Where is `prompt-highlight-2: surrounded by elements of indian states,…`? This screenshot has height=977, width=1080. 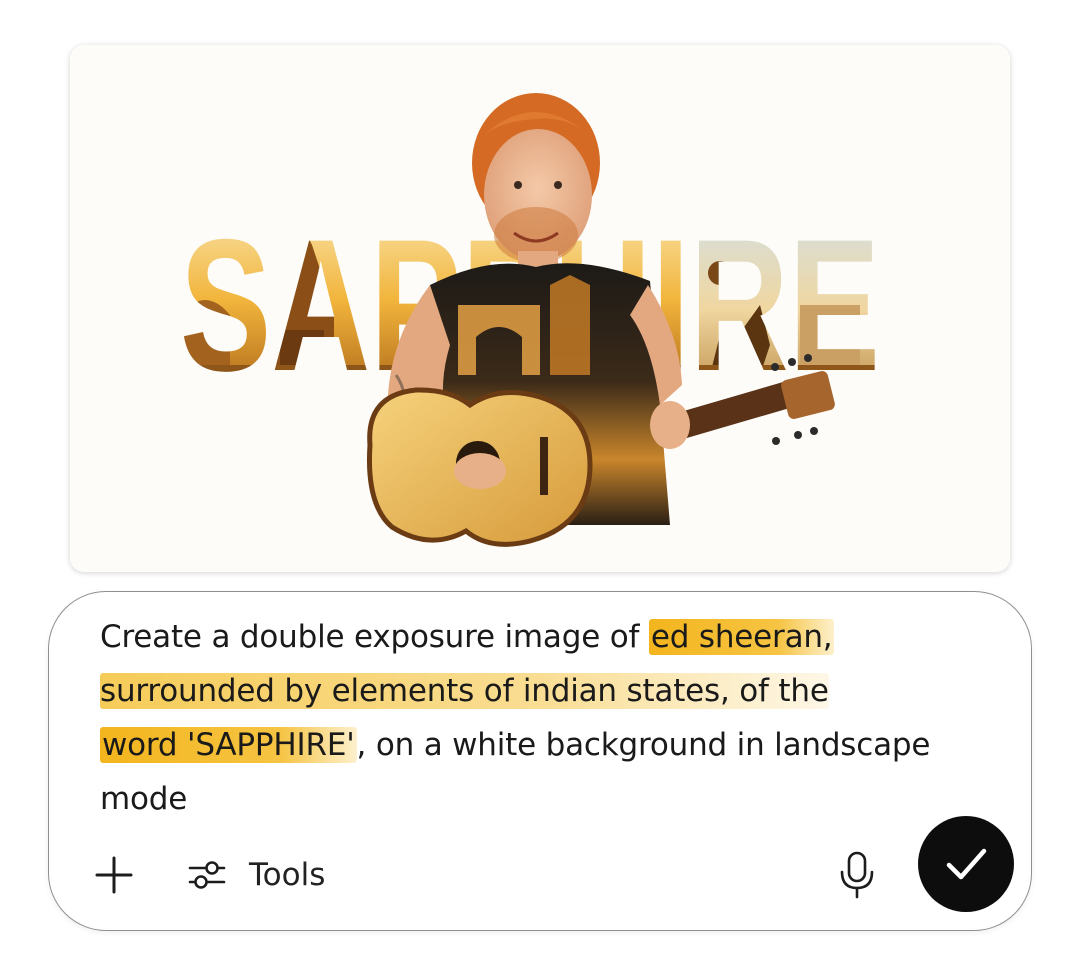 prompt-highlight-2: surrounded by elements of indian states,… is located at coordinates (464, 691).